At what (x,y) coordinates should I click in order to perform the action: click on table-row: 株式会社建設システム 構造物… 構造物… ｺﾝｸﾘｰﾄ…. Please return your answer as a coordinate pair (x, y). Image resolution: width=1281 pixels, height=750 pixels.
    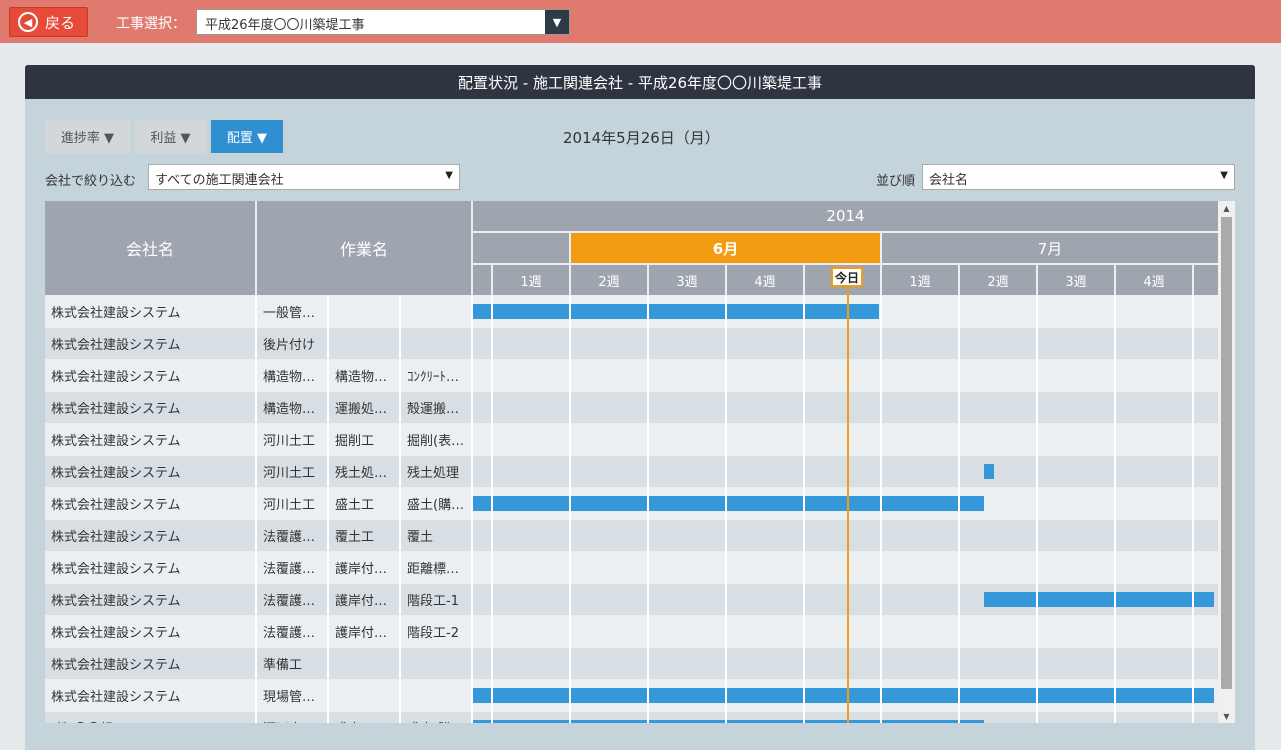
    Looking at the image, I should click on (631, 376).